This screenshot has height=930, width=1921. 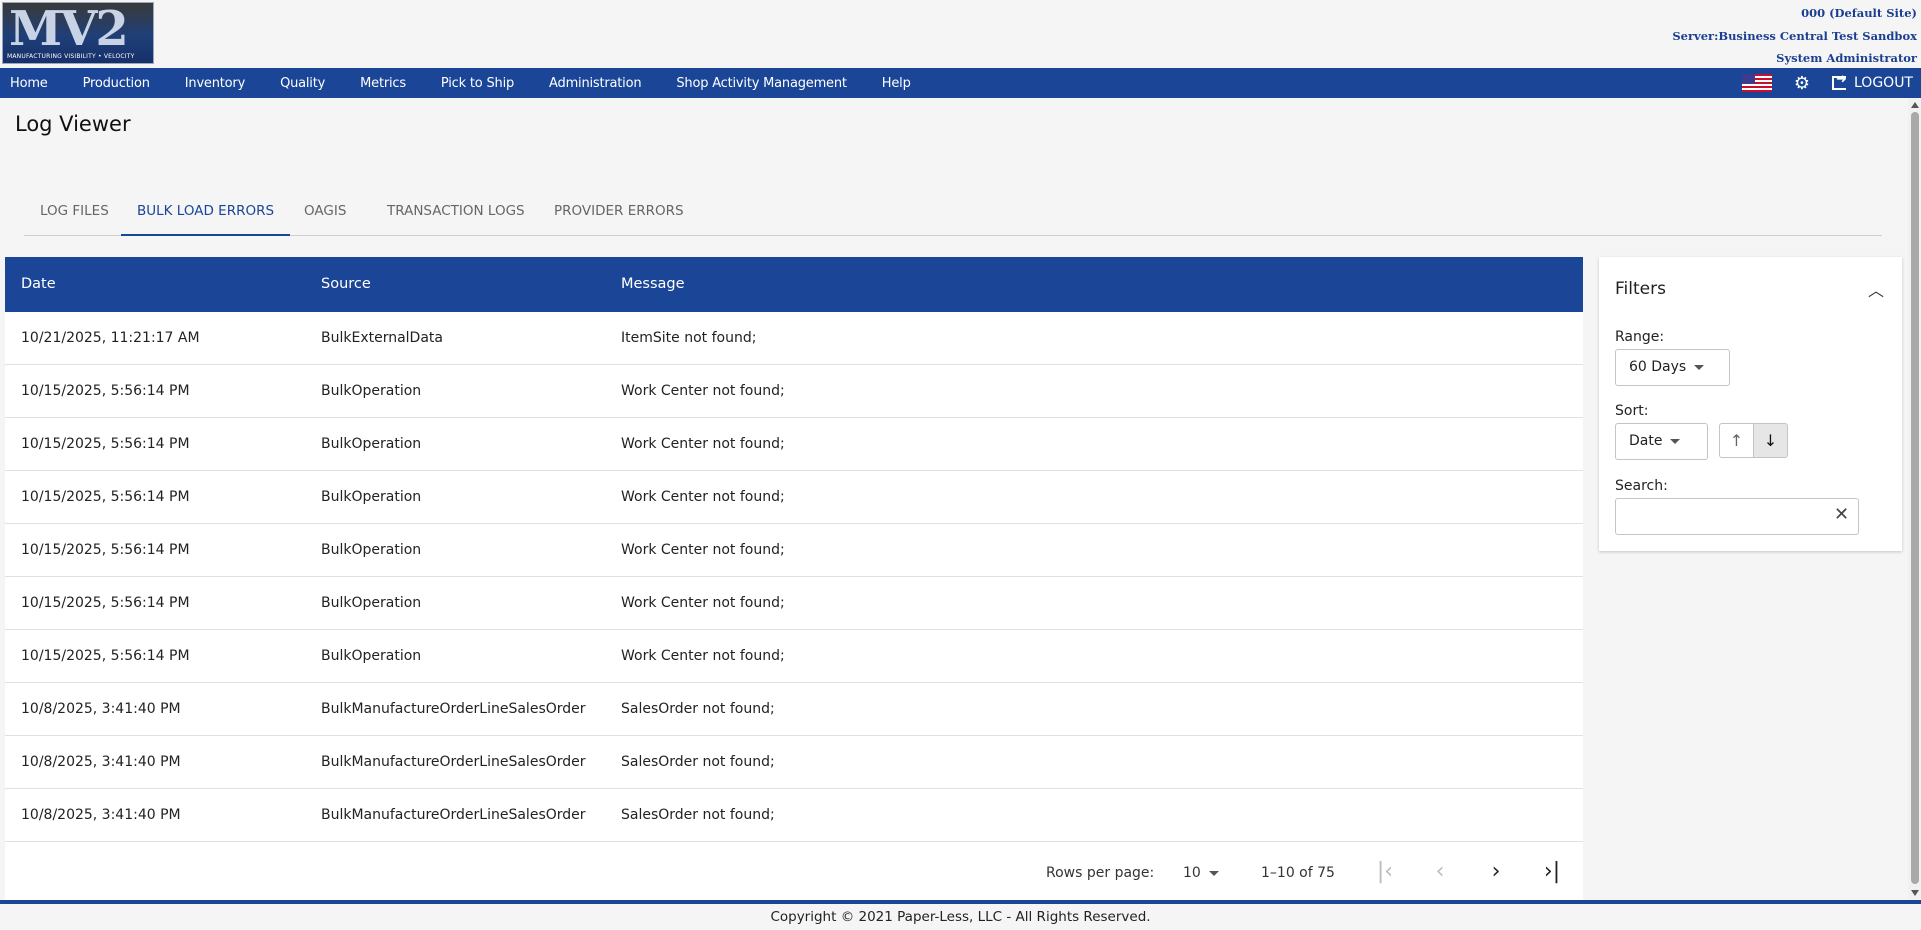 What do you see at coordinates (29, 83) in the screenshot?
I see `nav-home: Home` at bounding box center [29, 83].